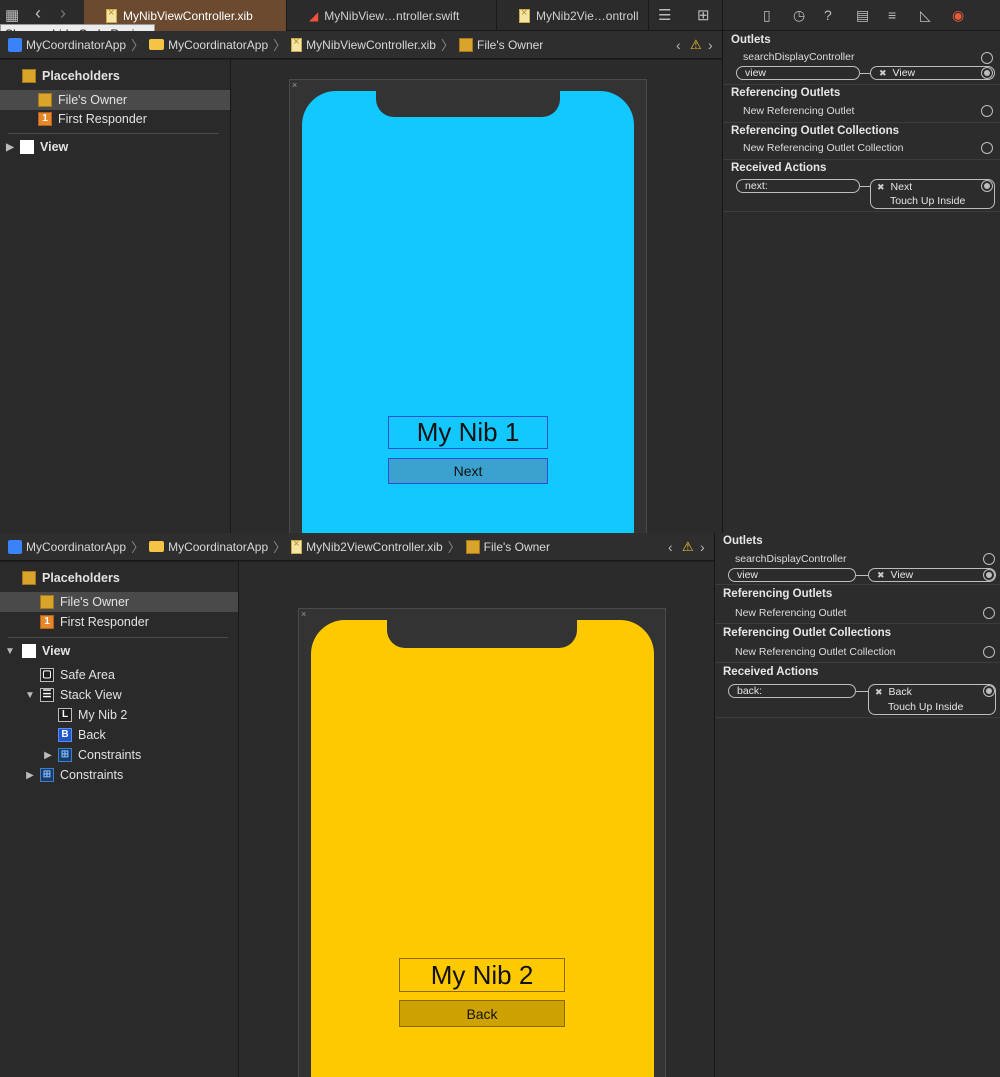  What do you see at coordinates (119, 775) in the screenshot?
I see `outline-constraints-outer: ▶ ⊞ Constraints` at bounding box center [119, 775].